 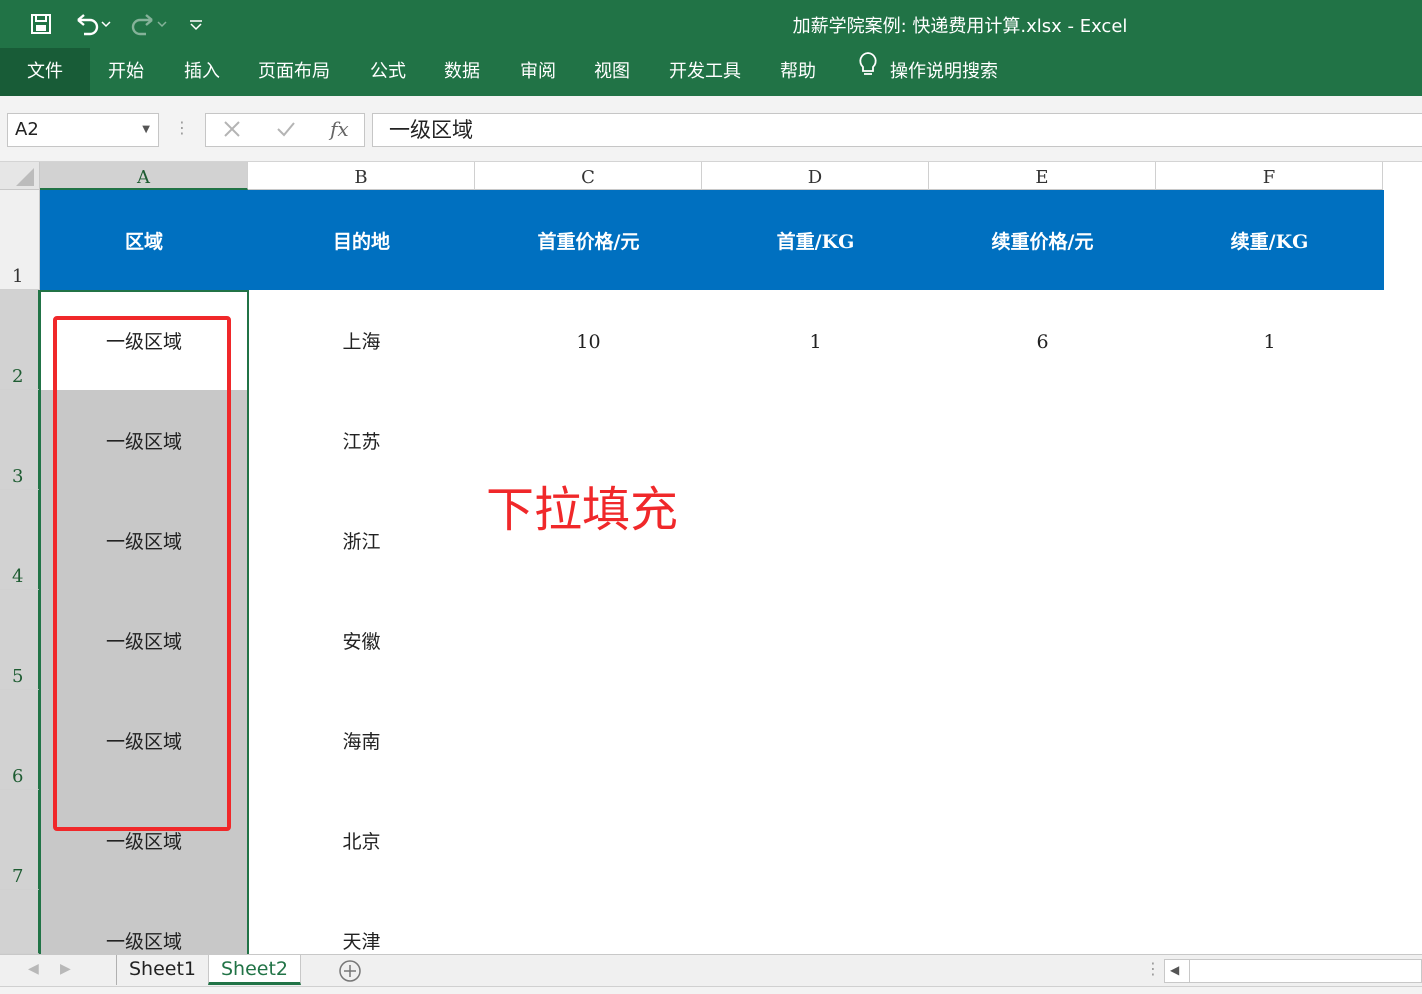 I want to click on ribbon-tabs: 文件 开始 插入 页面布局 公式 数据 审阅 视图 开发工具 帮助 操作说明搜索, so click(x=711, y=72).